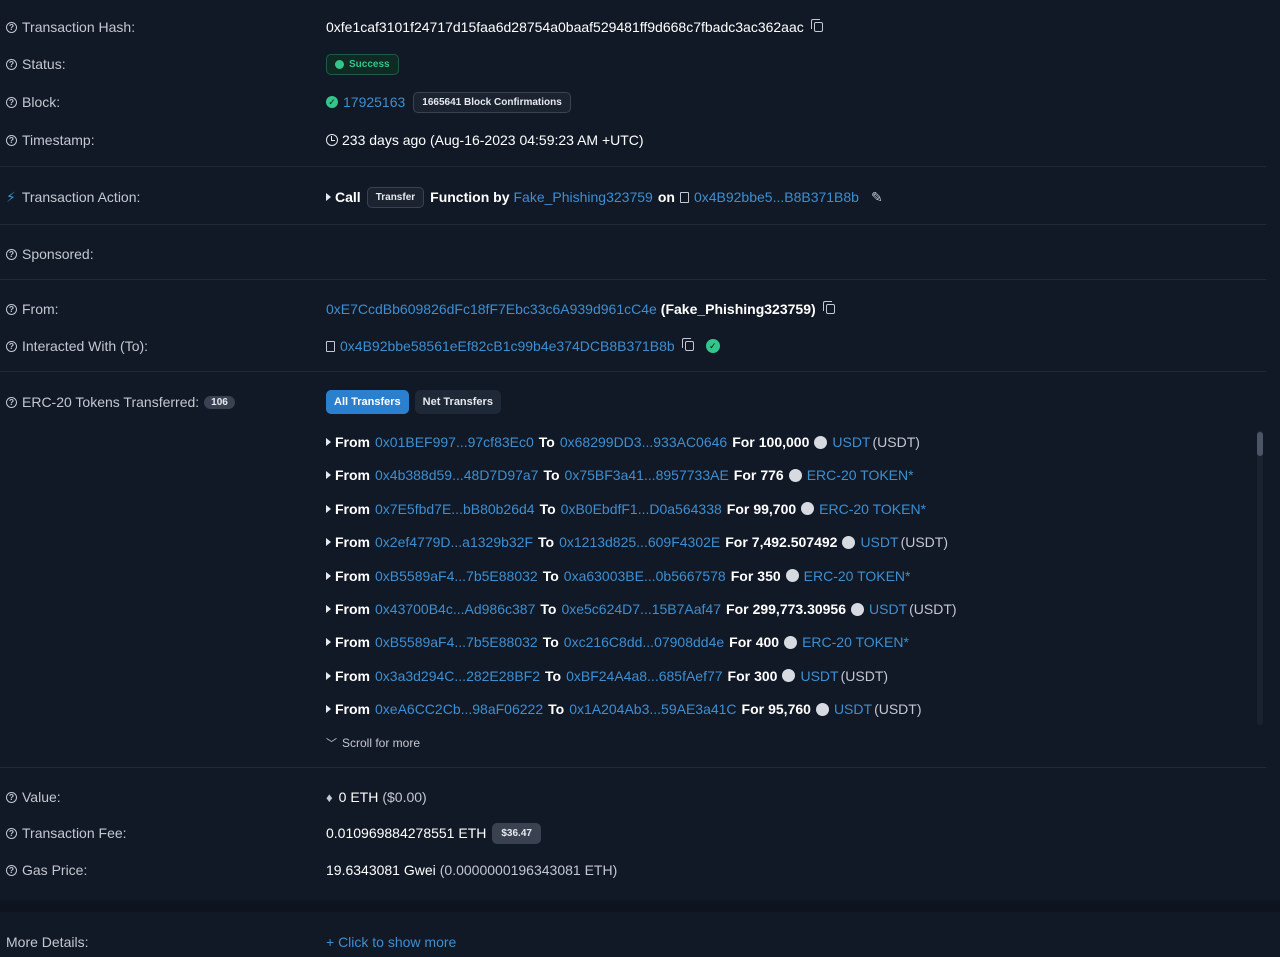 This screenshot has height=957, width=1280. Describe the element at coordinates (738, 309) in the screenshot. I see `from-name: (Fake_Phishing323759)` at that location.